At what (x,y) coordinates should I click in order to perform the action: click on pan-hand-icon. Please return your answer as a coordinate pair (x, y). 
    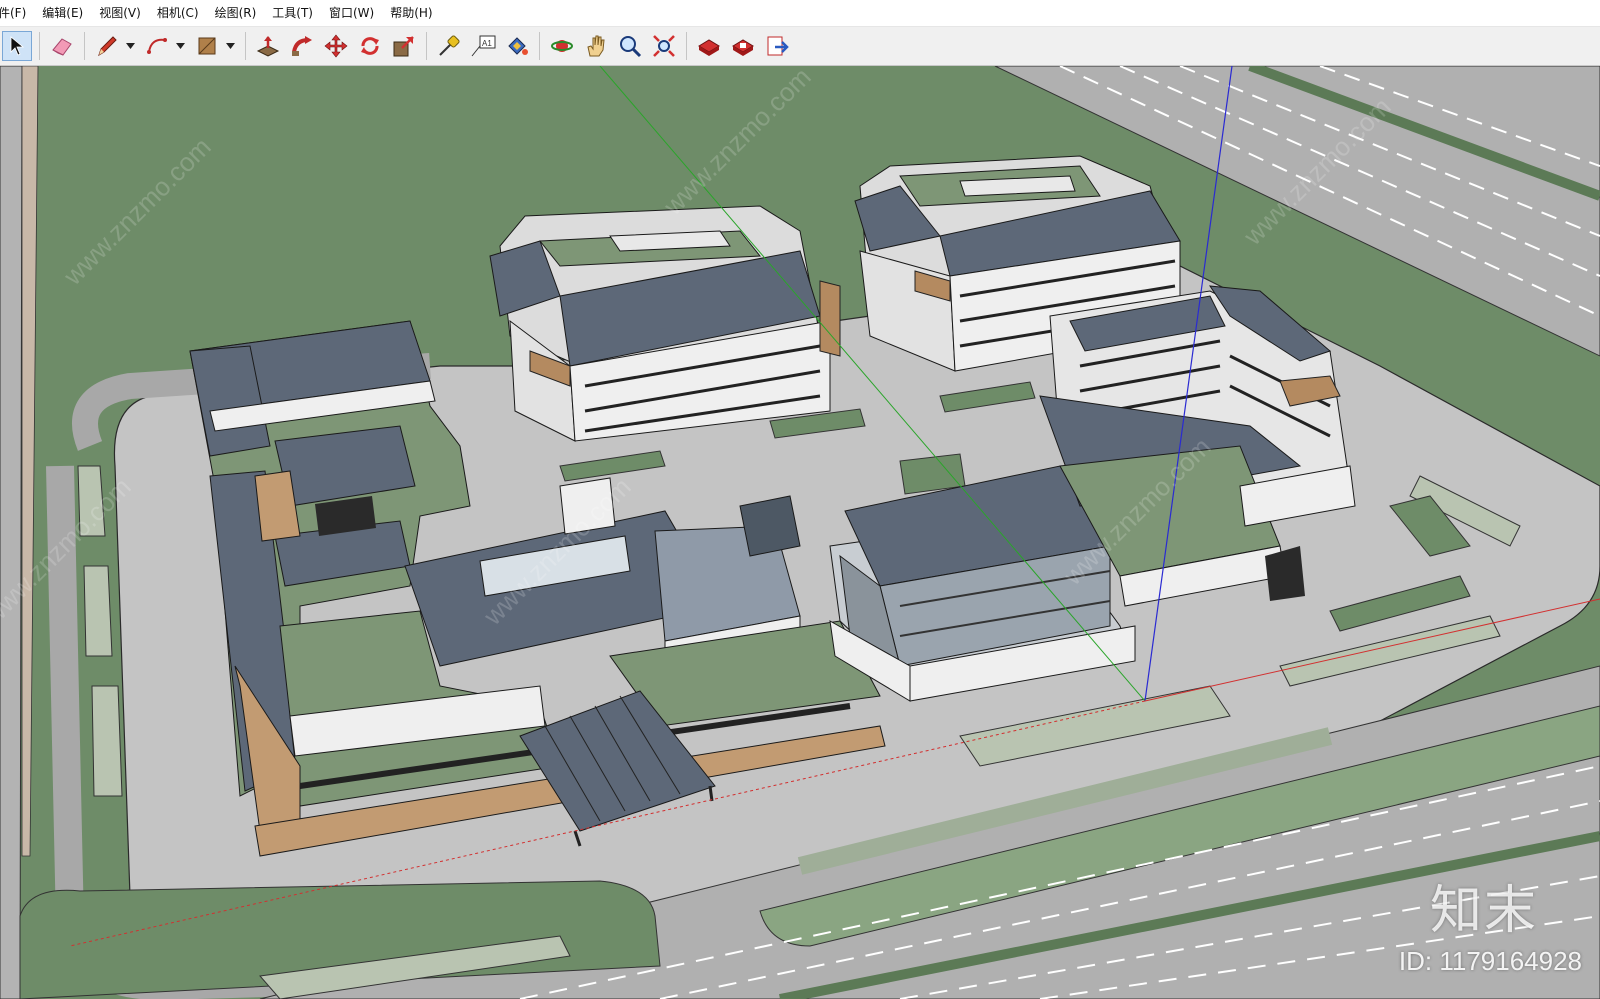
    Looking at the image, I should click on (596, 46).